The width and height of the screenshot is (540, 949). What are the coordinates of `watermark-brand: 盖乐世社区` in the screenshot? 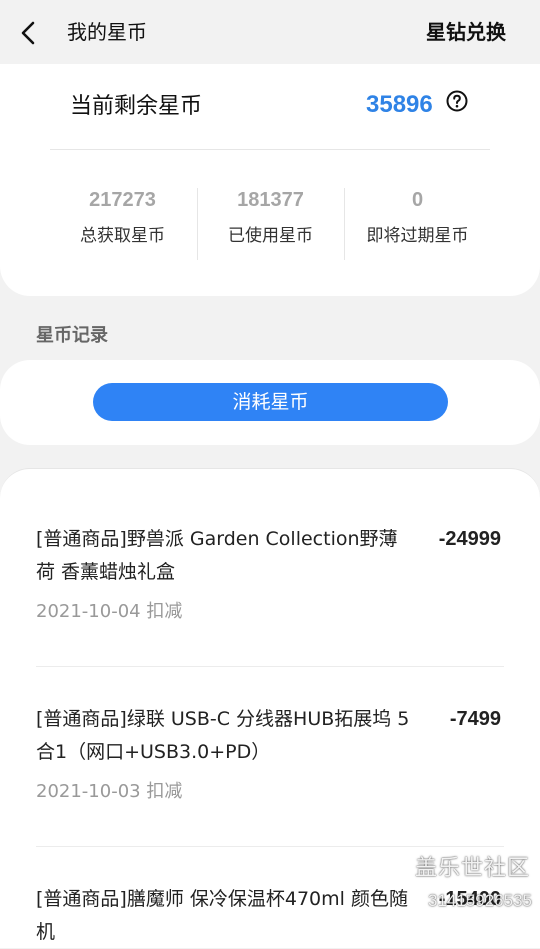 It's located at (472, 868).